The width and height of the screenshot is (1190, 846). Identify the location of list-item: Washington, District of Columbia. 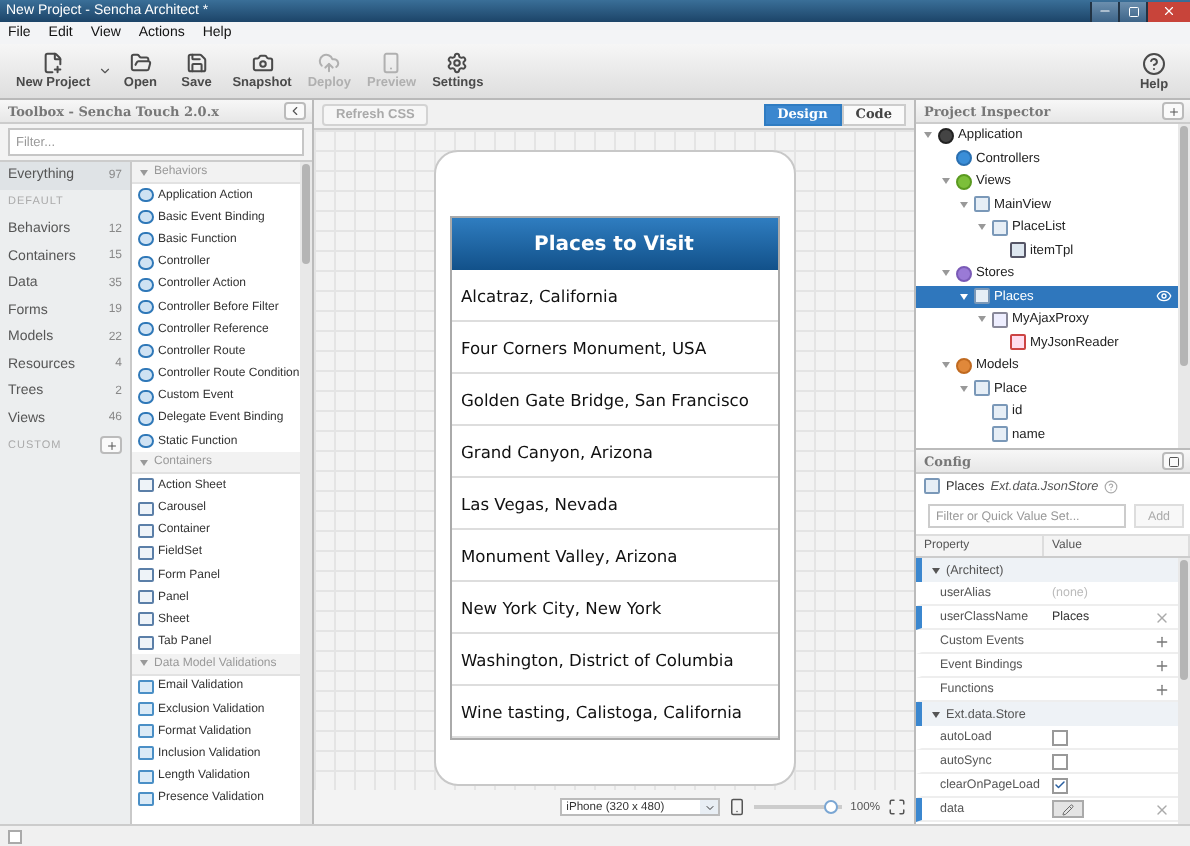
(614, 660).